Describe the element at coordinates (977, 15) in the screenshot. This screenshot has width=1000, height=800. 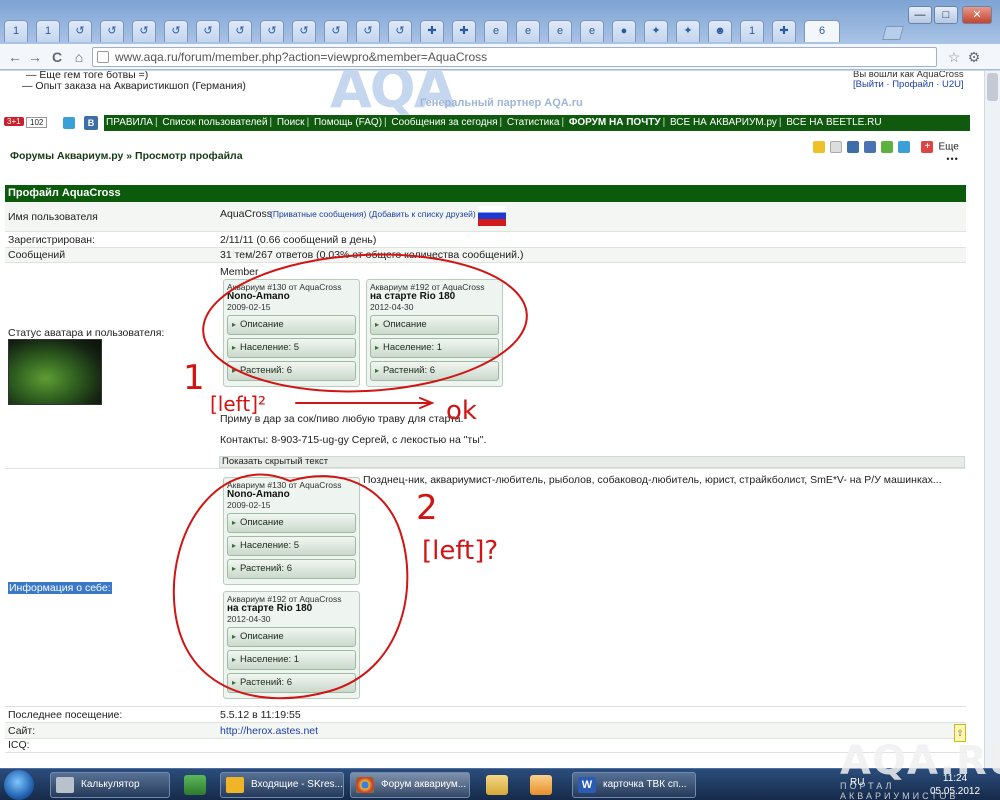
I see `close-button: ✕` at that location.